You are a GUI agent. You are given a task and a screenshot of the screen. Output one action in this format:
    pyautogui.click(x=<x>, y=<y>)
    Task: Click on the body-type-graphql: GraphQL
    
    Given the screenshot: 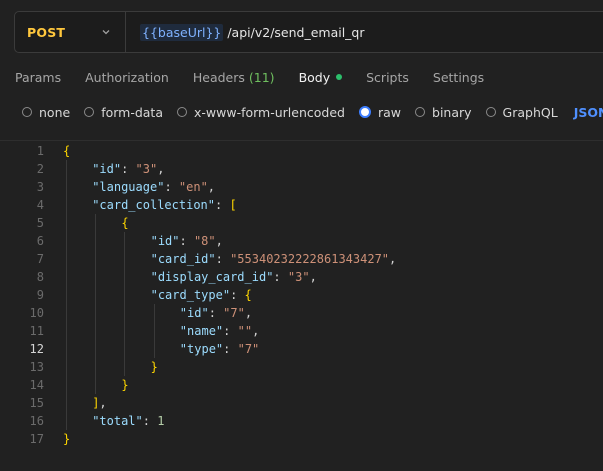 What is the action you would take?
    pyautogui.click(x=521, y=112)
    